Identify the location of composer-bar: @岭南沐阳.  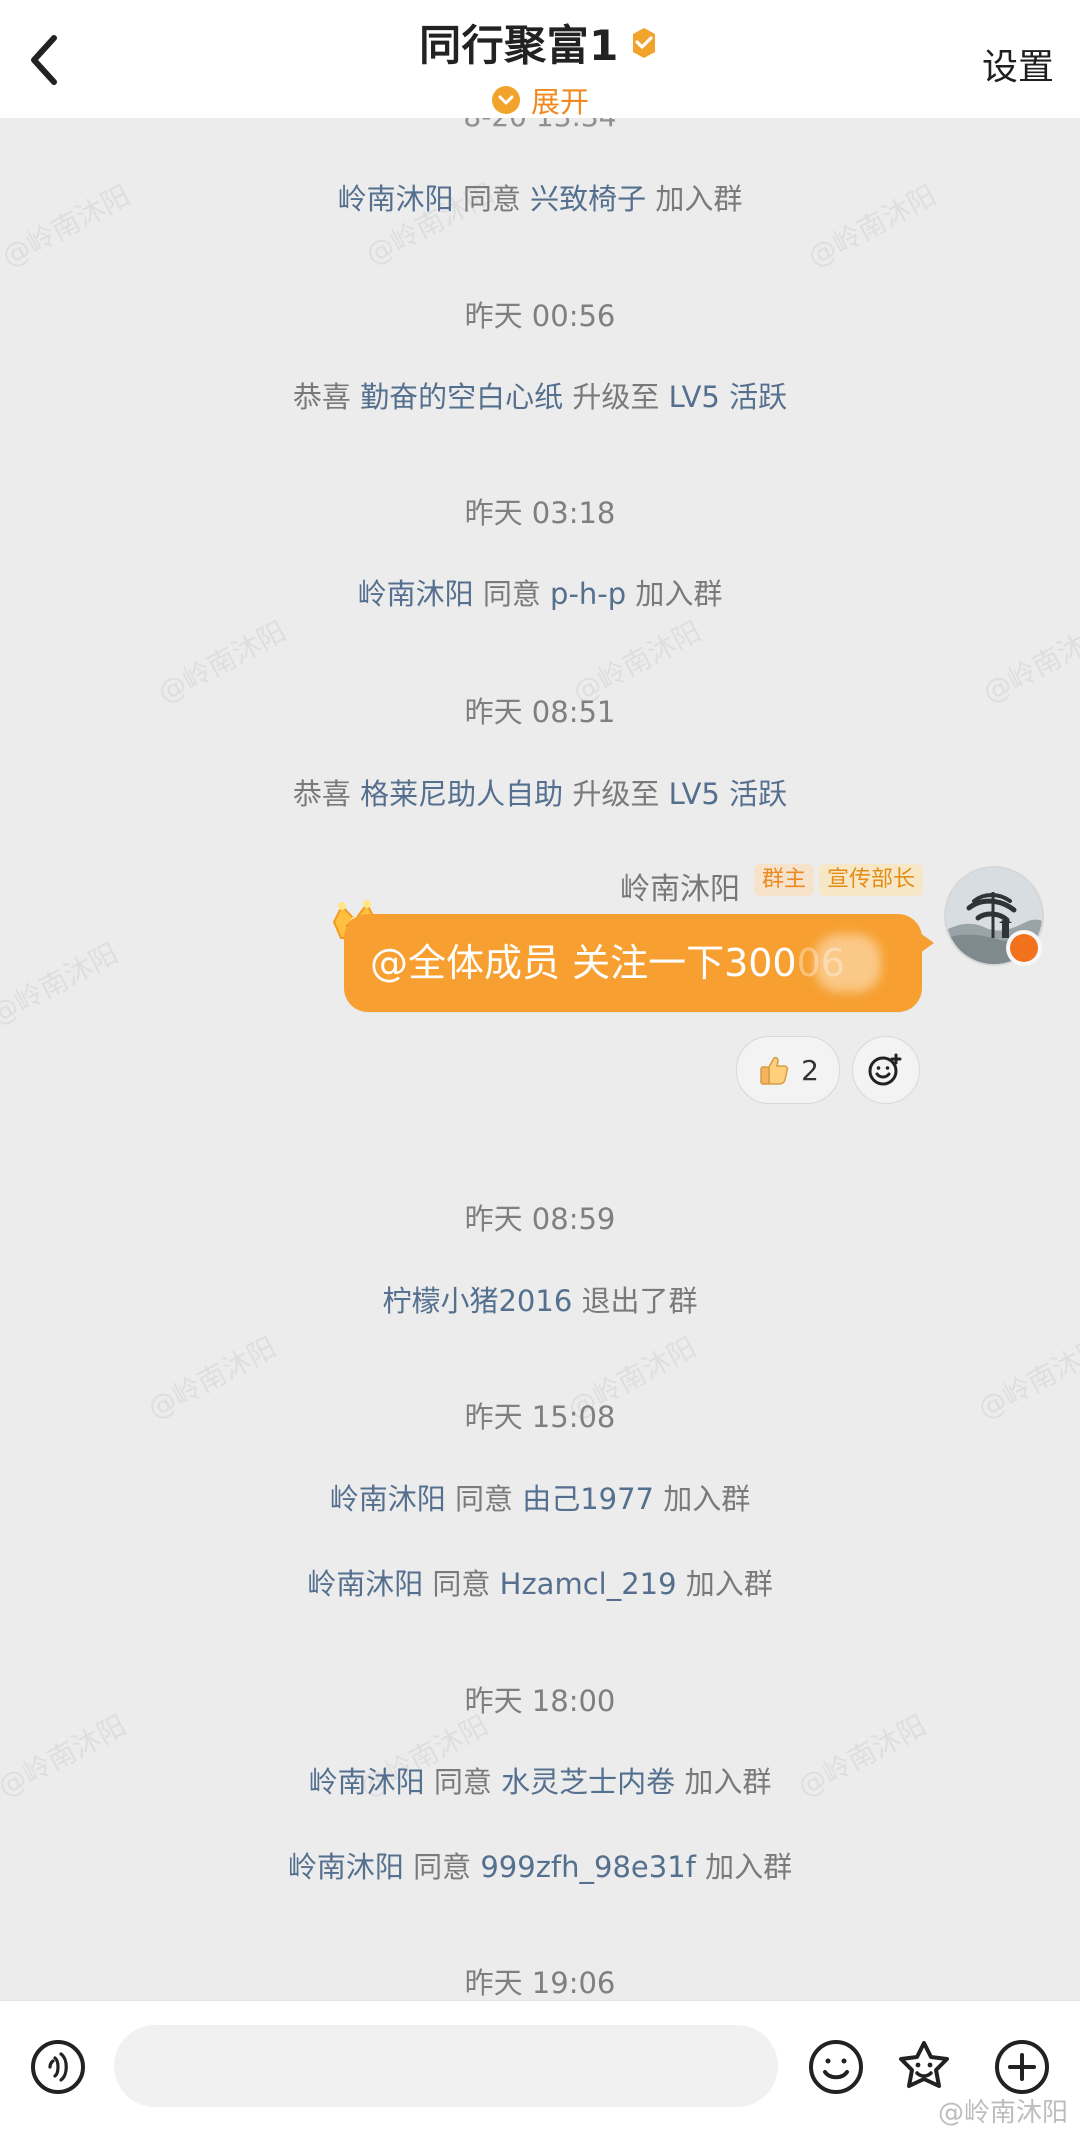
(540, 2066).